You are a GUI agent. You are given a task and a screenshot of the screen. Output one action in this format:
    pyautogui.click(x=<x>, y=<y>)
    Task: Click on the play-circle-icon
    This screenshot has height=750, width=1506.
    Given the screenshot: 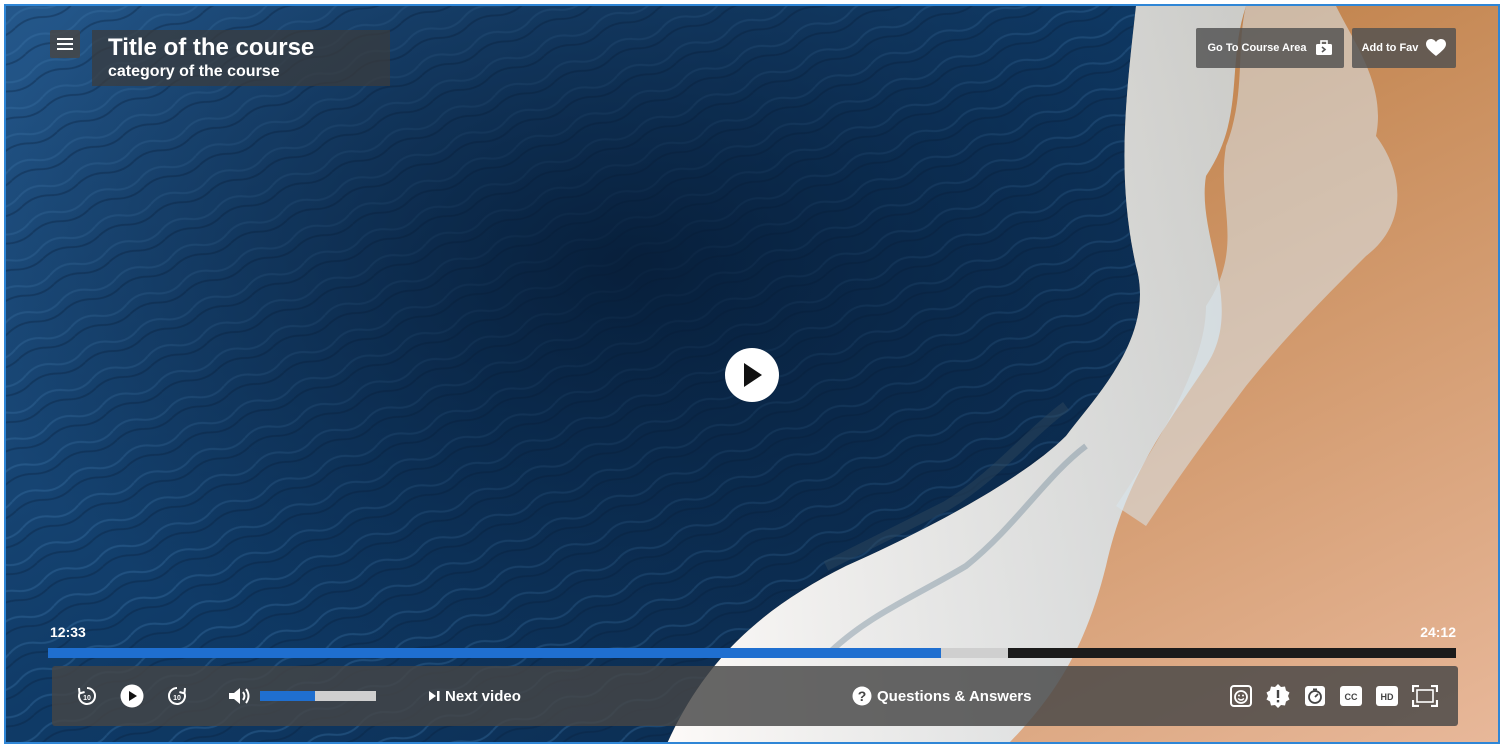 What is the action you would take?
    pyautogui.click(x=132, y=696)
    